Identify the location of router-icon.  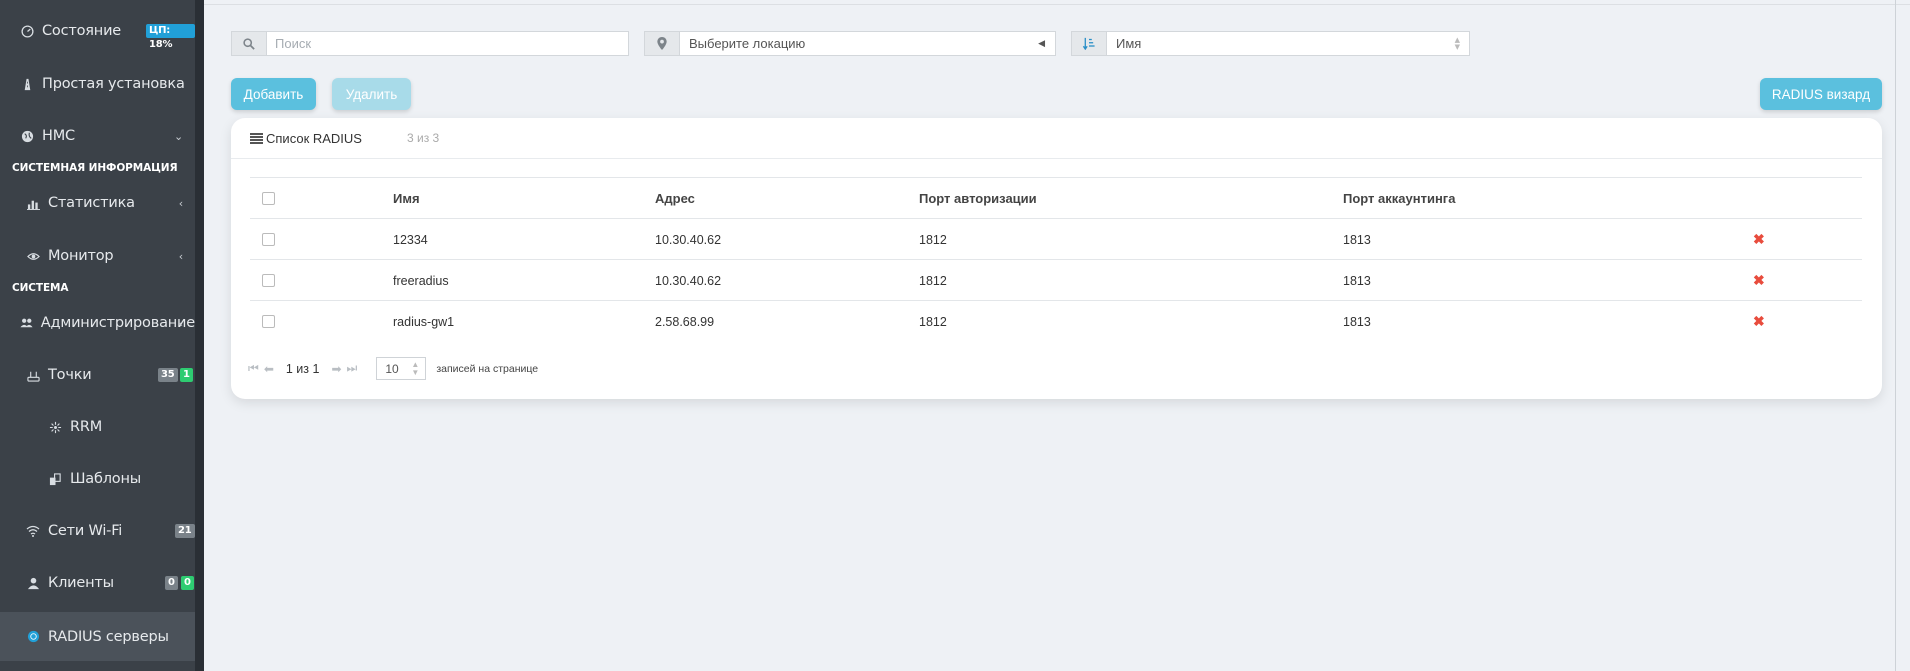
(33, 375).